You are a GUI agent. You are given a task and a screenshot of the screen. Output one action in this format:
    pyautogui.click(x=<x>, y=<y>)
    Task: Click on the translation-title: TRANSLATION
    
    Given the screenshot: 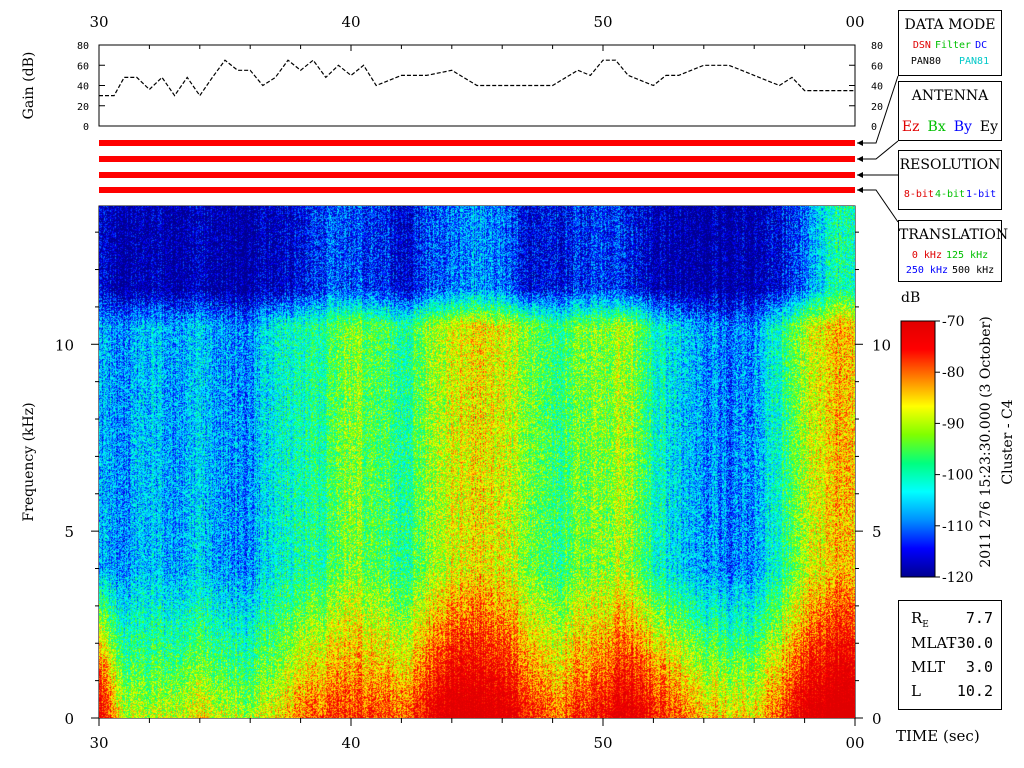 What is the action you would take?
    pyautogui.click(x=954, y=235)
    